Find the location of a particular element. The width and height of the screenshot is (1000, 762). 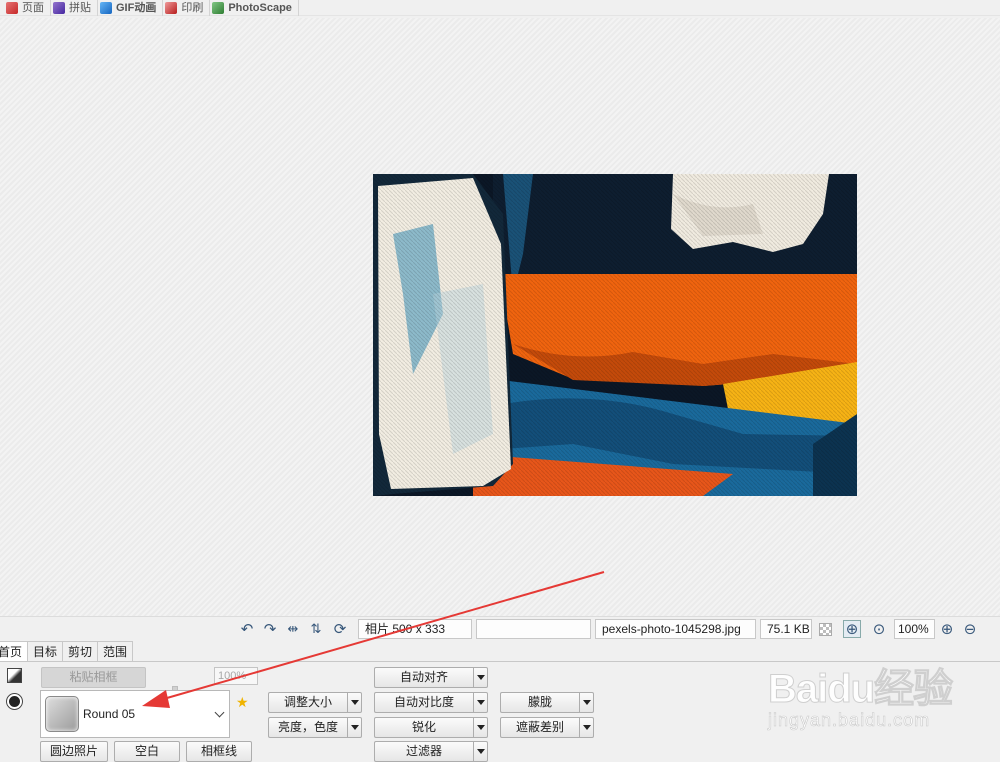

print-icon is located at coordinates (171, 7).